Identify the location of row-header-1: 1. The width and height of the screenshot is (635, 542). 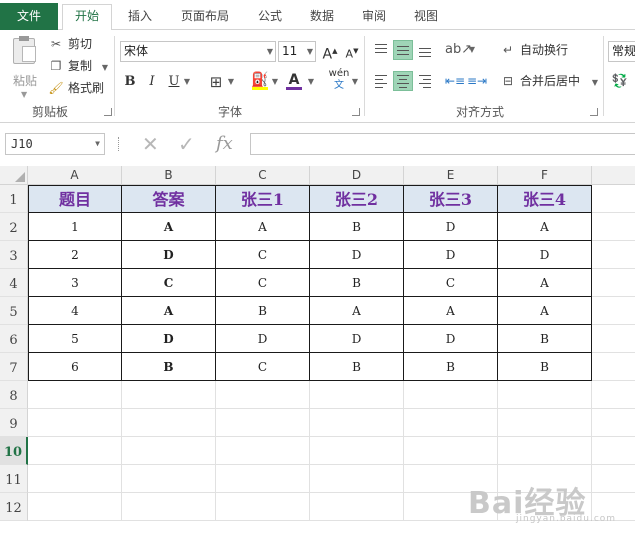
(14, 199).